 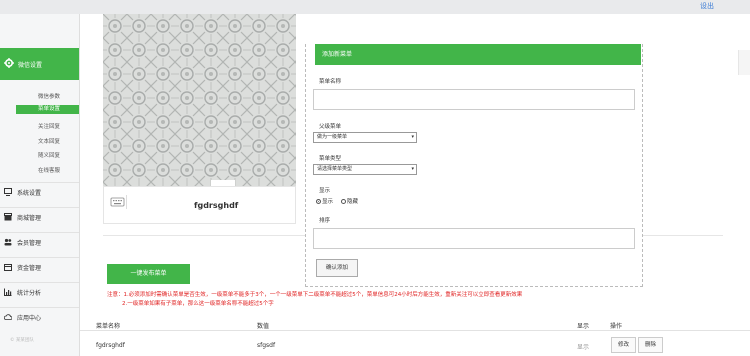 I want to click on sidebar-item-label: 系统设置, so click(x=29, y=193).